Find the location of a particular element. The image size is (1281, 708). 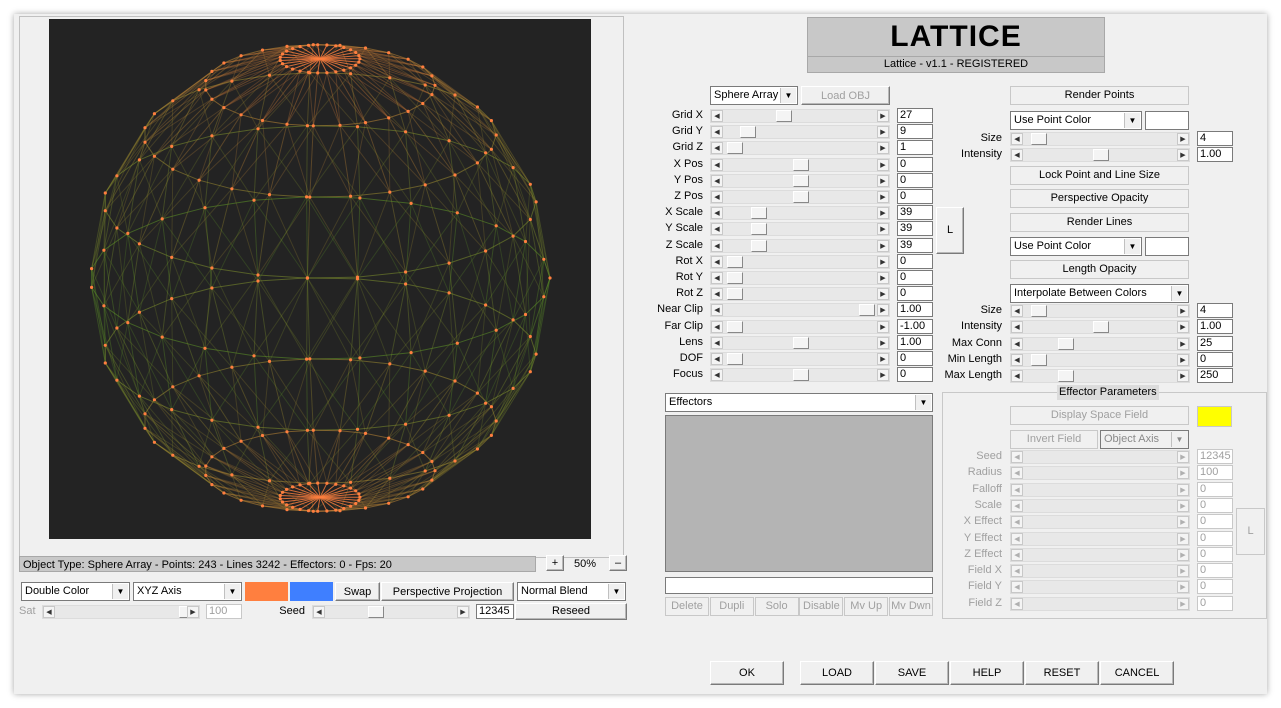

effector-field-z-slider: ◀ ▶ is located at coordinates (1100, 603).